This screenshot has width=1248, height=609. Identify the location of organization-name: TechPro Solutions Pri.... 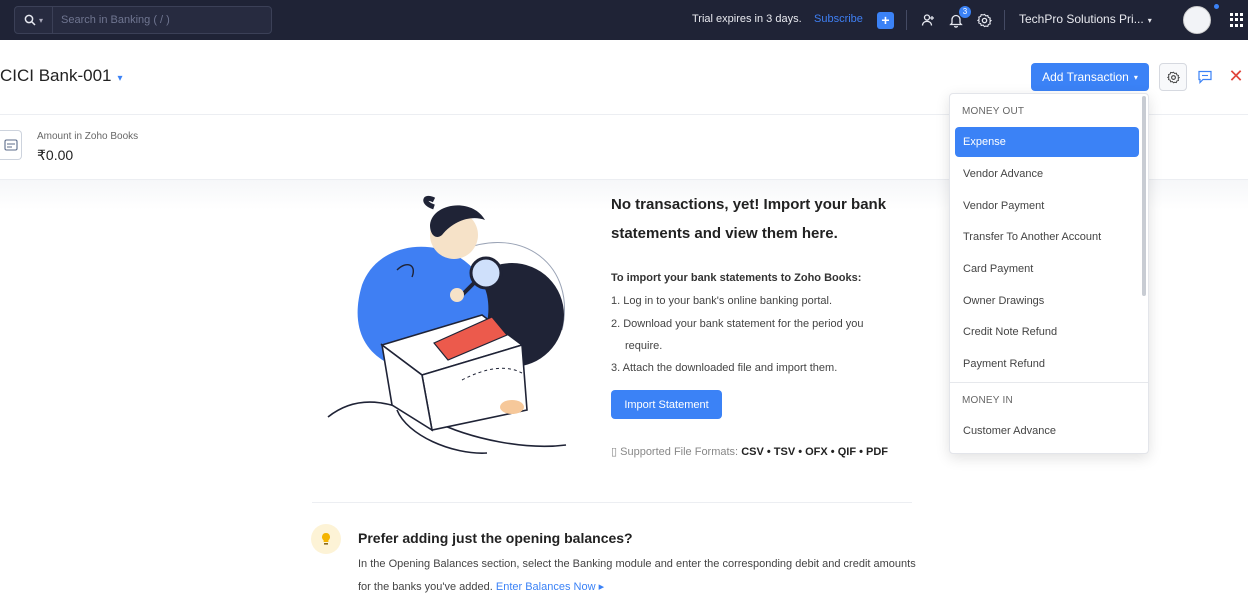
(1081, 19).